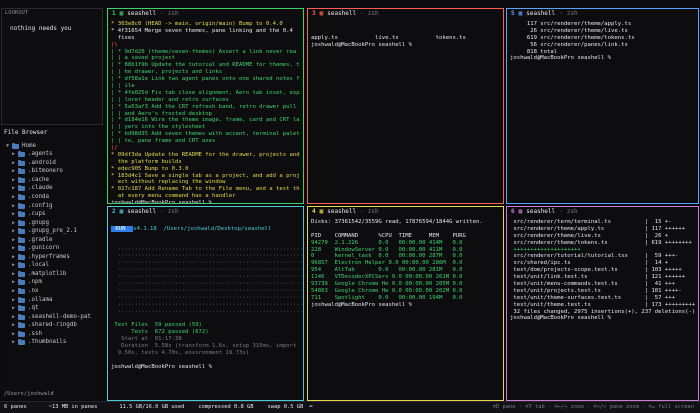  What do you see at coordinates (53, 231) in the screenshot?
I see `tree-folder-item: ▶ .gnupg_pre_2.1` at bounding box center [53, 231].